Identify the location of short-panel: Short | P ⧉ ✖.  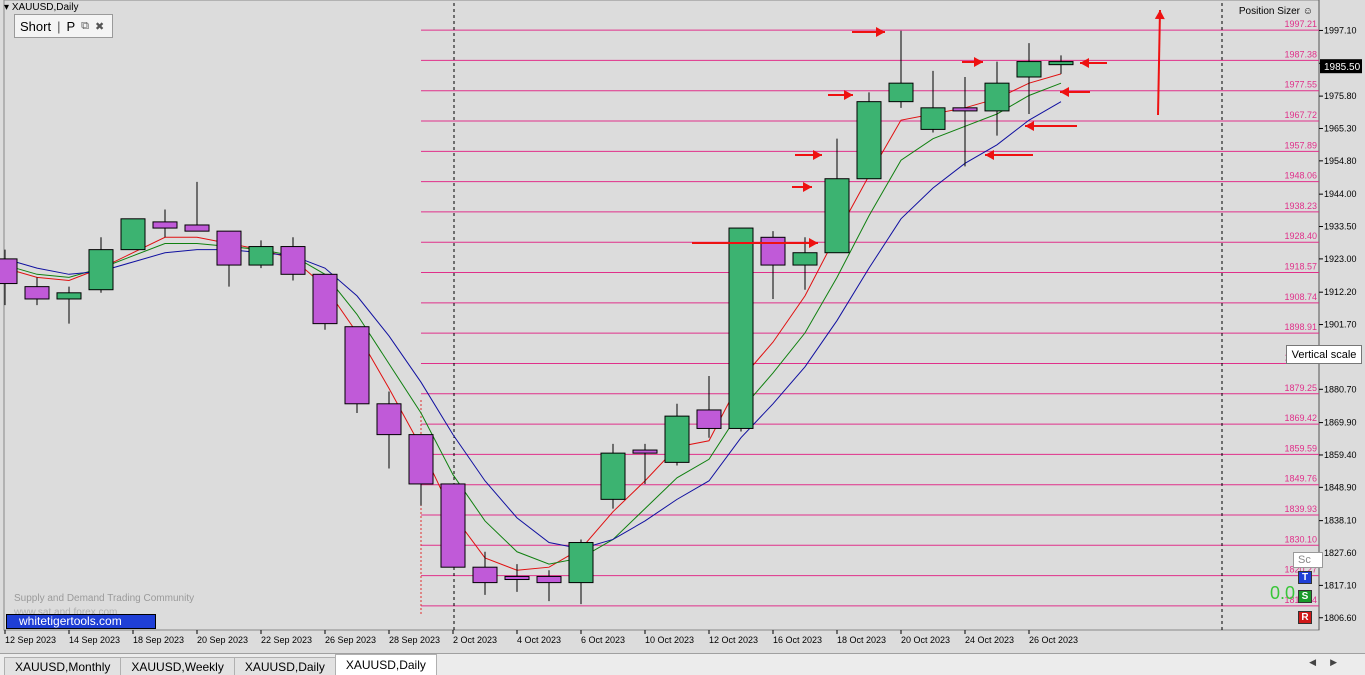
(63, 26).